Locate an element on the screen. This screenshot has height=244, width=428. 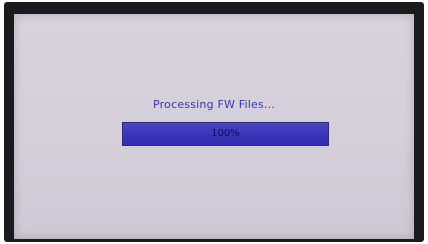
progress-bar: 100% is located at coordinates (225, 134).